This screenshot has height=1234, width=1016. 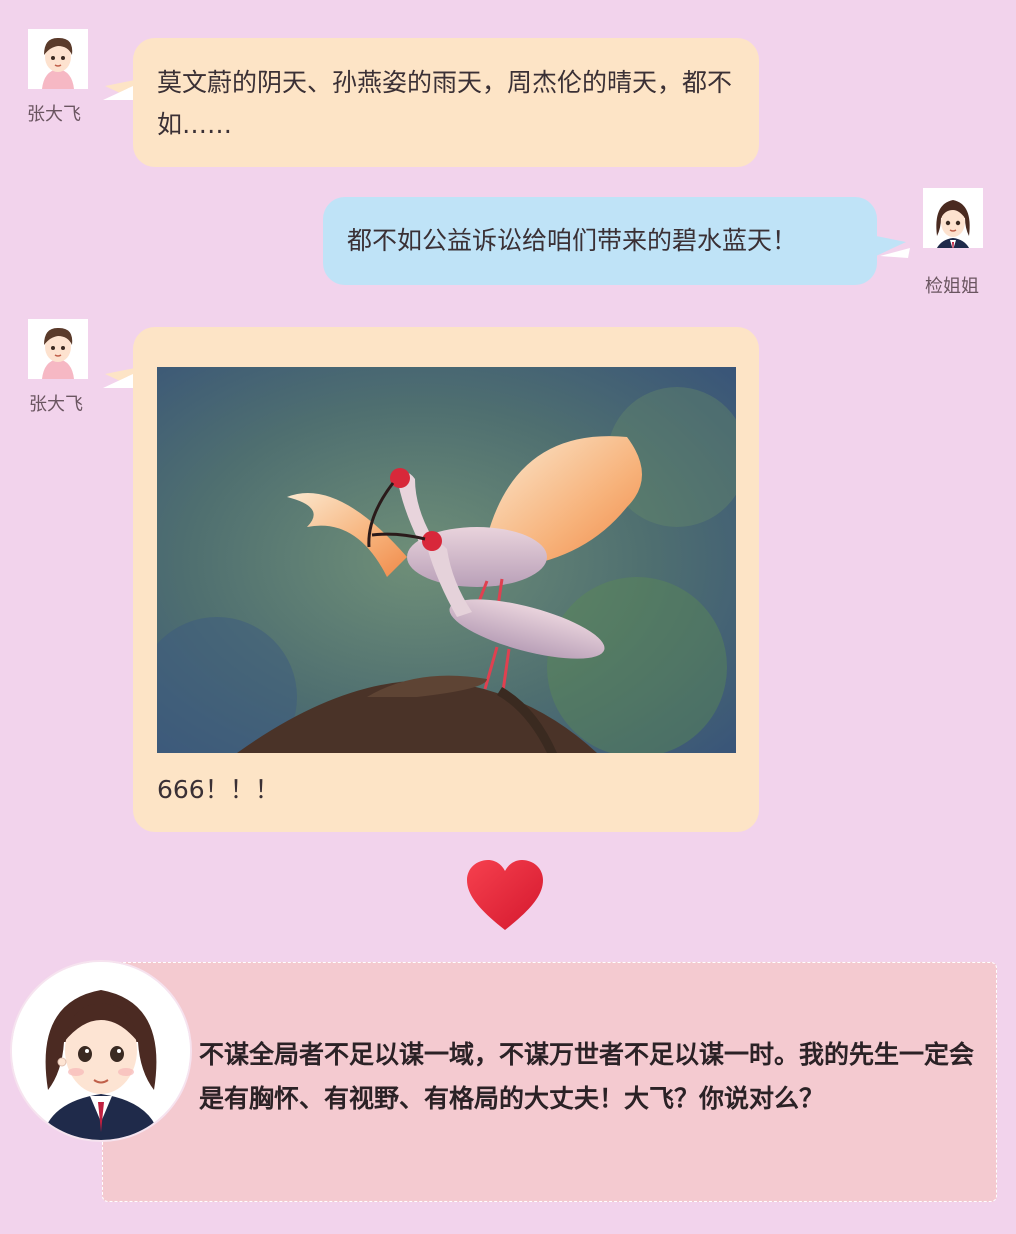 What do you see at coordinates (218, 789) in the screenshot?
I see `message-text: 666！！！` at bounding box center [218, 789].